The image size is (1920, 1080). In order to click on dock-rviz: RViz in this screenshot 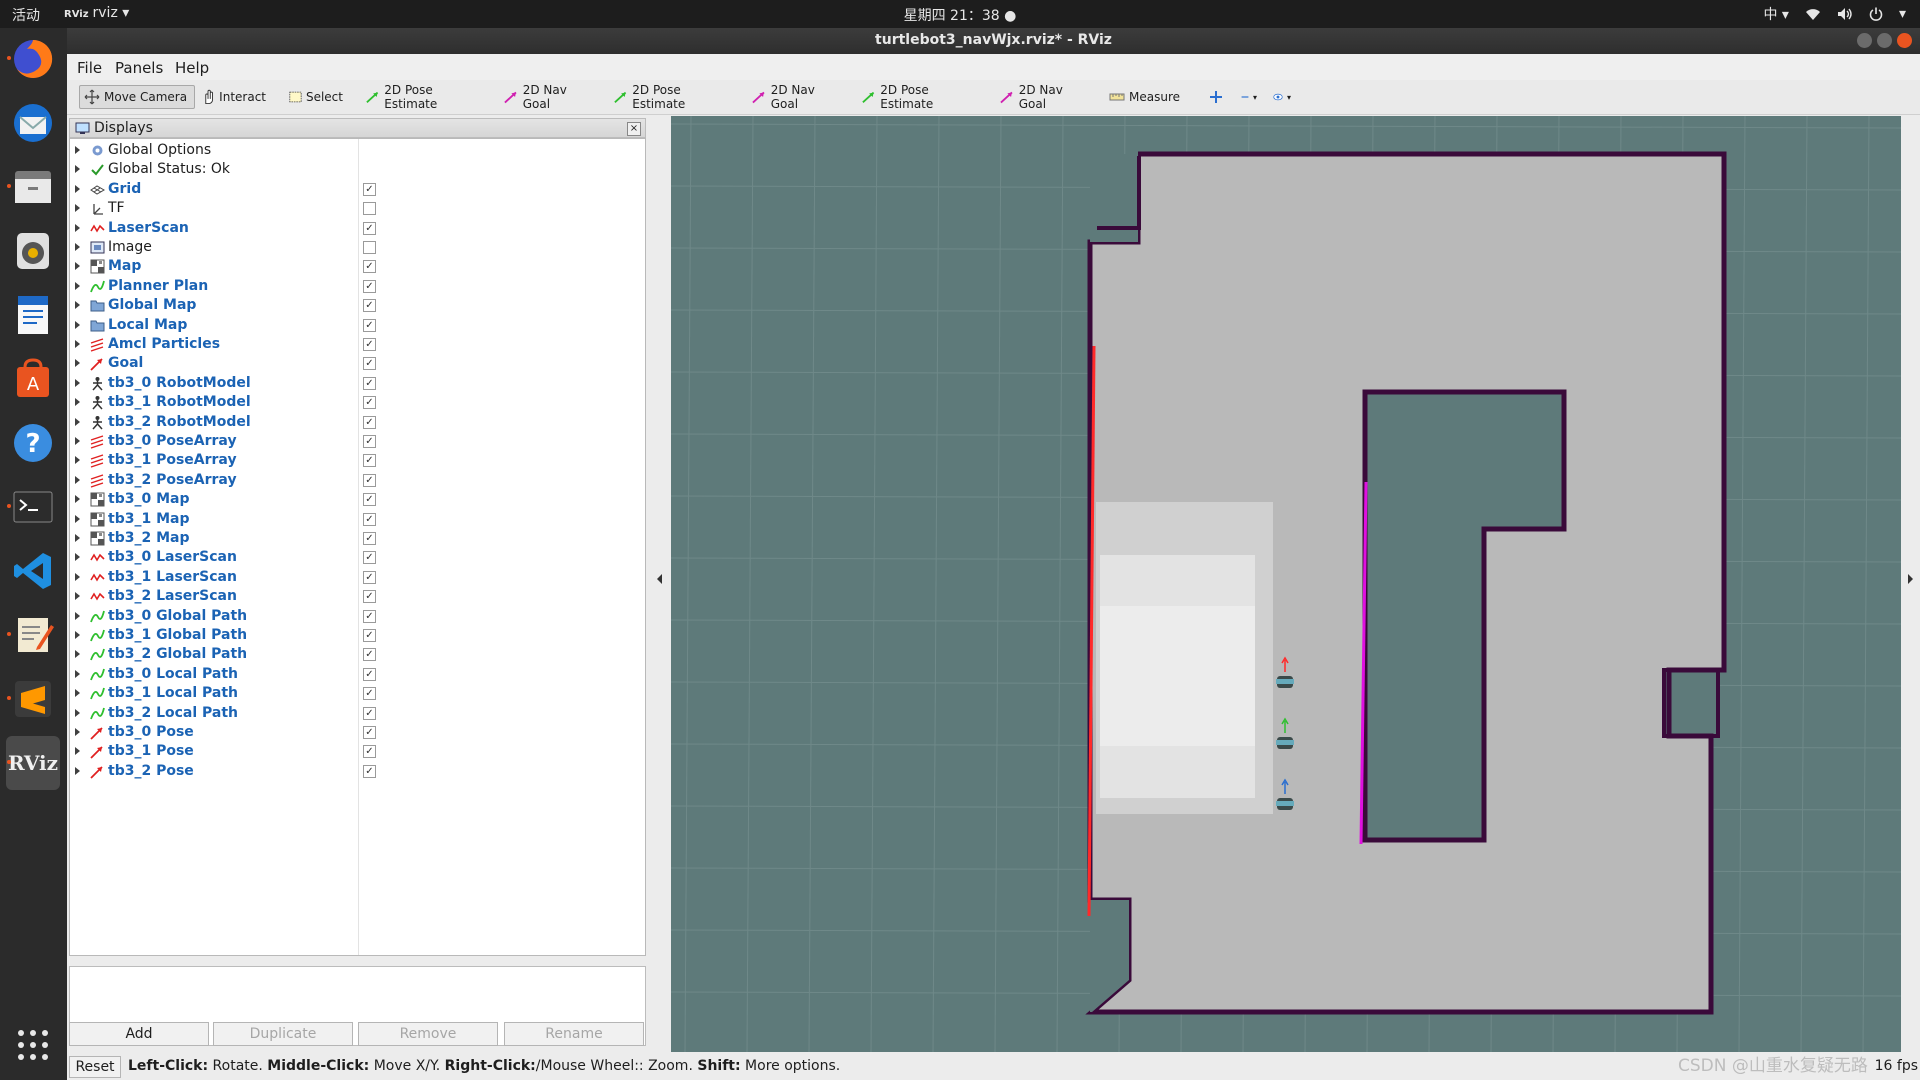, I will do `click(33, 763)`.